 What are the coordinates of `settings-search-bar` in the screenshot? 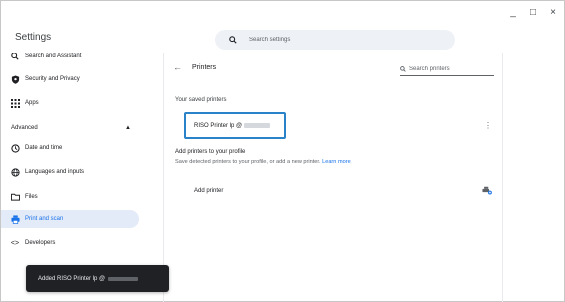 It's located at (335, 40).